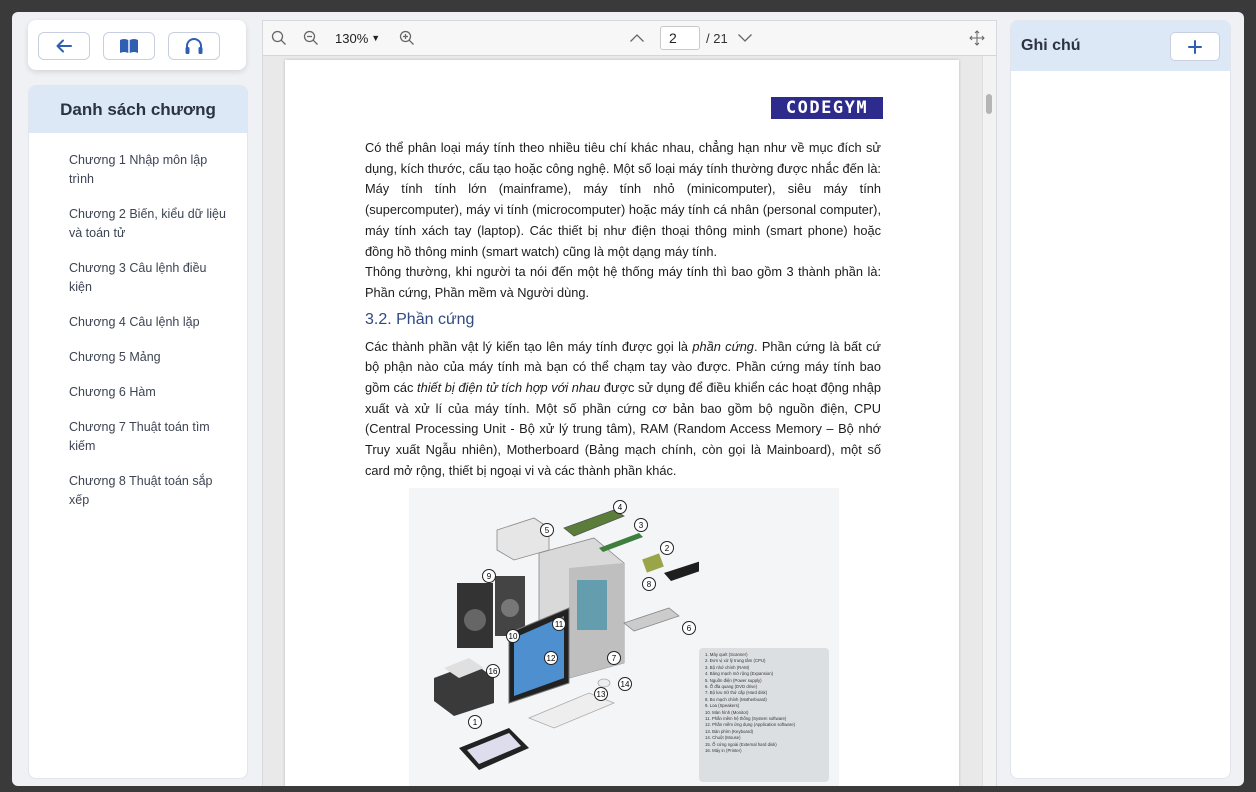 The height and width of the screenshot is (792, 1256). I want to click on chevron-up-icon, so click(637, 38).